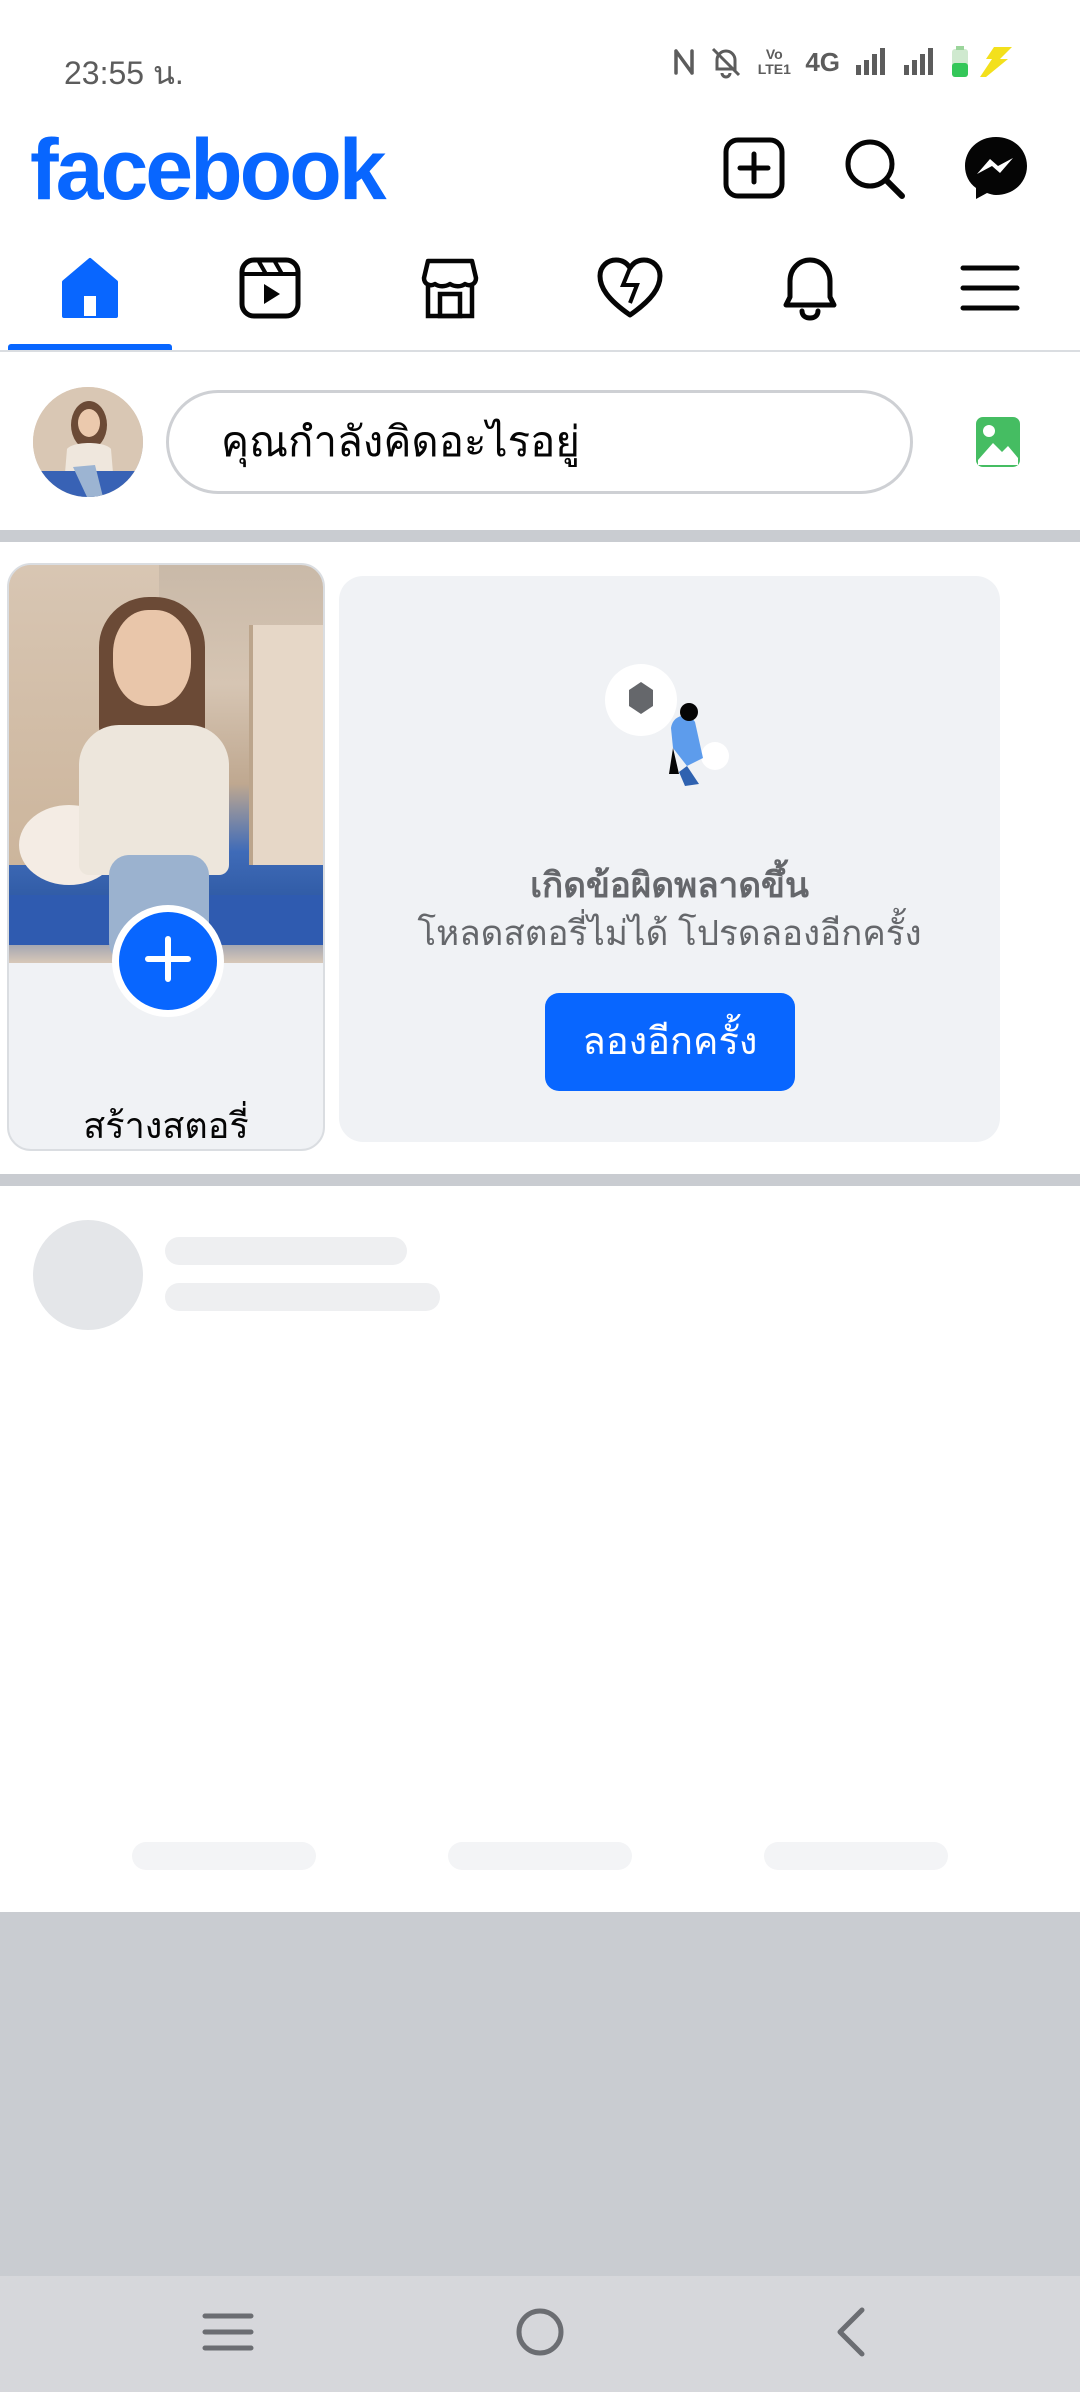  I want to click on photo-button, so click(998, 444).